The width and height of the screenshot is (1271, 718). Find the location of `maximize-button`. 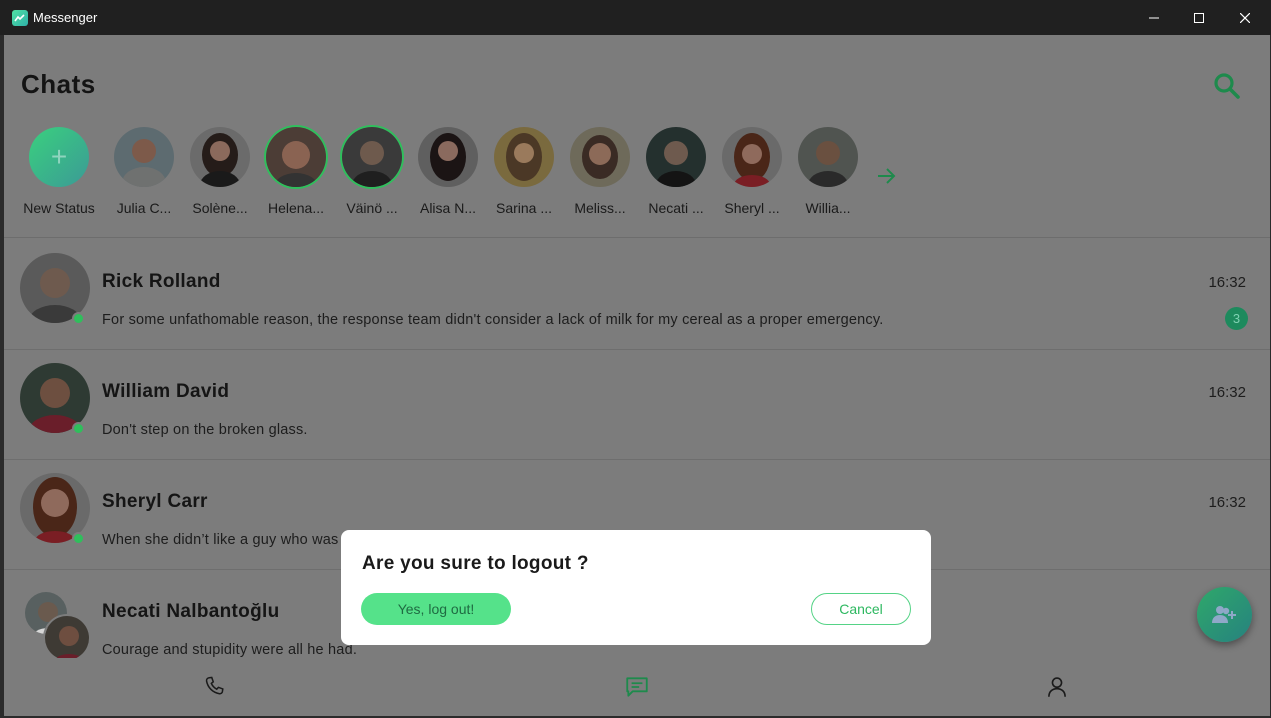

maximize-button is located at coordinates (1199, 17).